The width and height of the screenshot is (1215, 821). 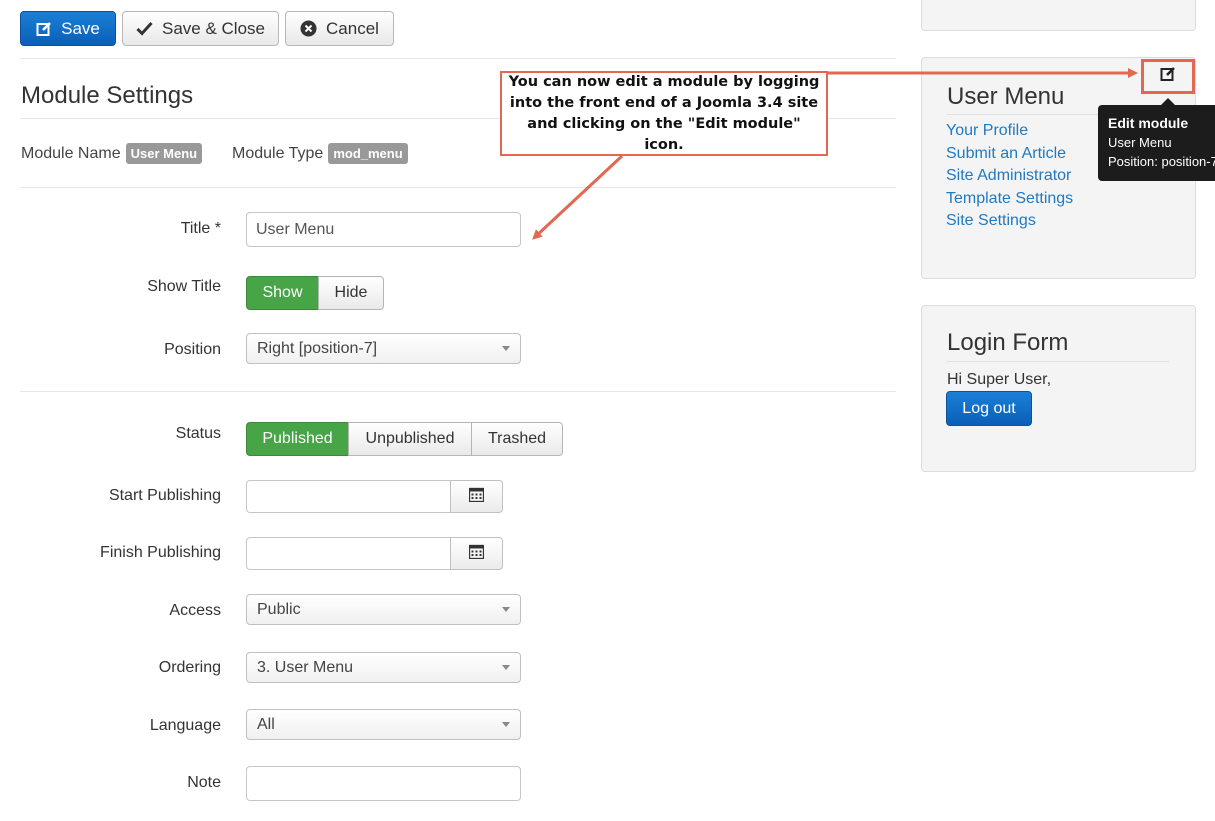 What do you see at coordinates (383, 609) in the screenshot?
I see `access-select: Public` at bounding box center [383, 609].